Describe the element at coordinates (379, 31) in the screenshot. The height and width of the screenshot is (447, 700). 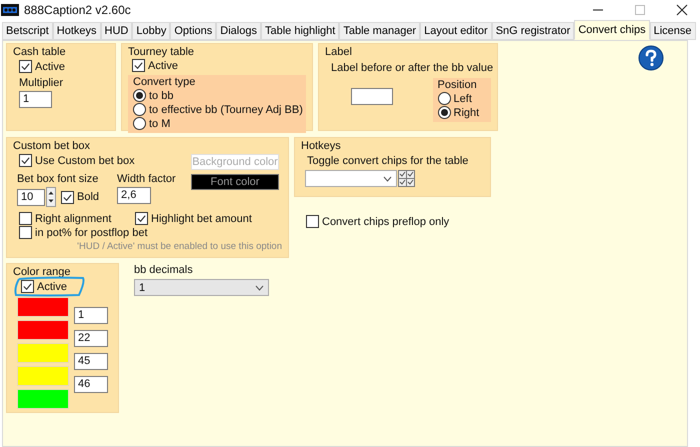
I see `tab: Table manager` at that location.